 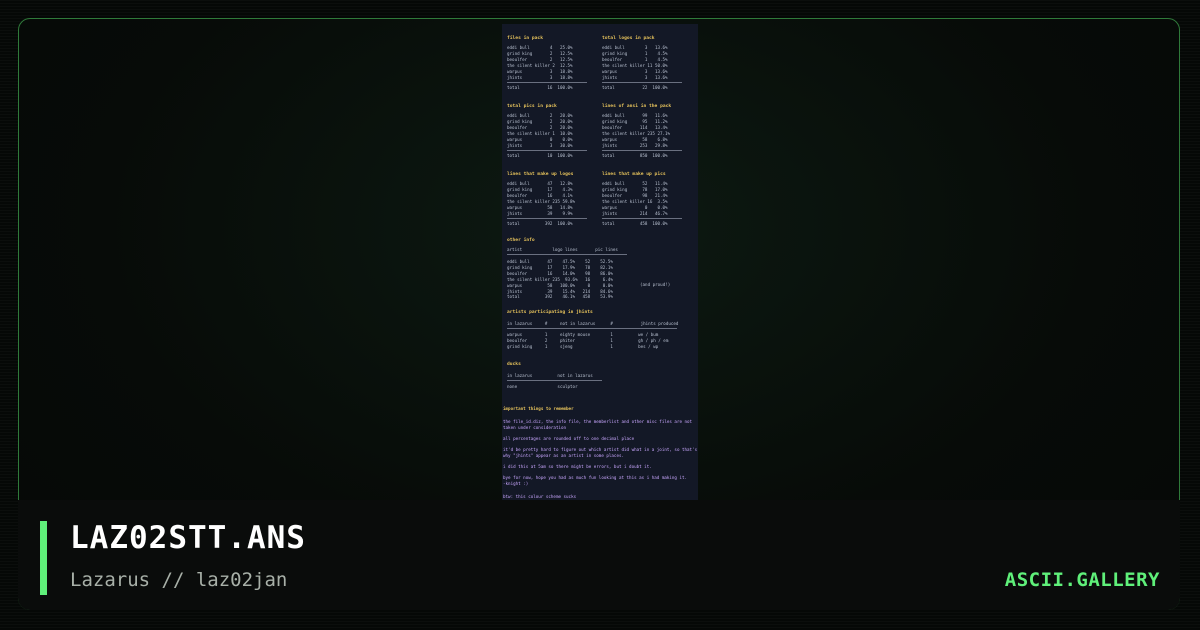 I want to click on stats-row: the silent killer 235 59.8%, so click(x=541, y=201).